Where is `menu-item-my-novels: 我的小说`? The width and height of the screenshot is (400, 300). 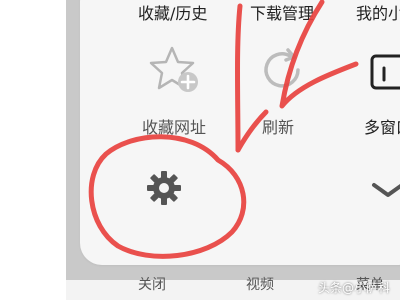 menu-item-my-novels: 我的小说 is located at coordinates (378, 12).